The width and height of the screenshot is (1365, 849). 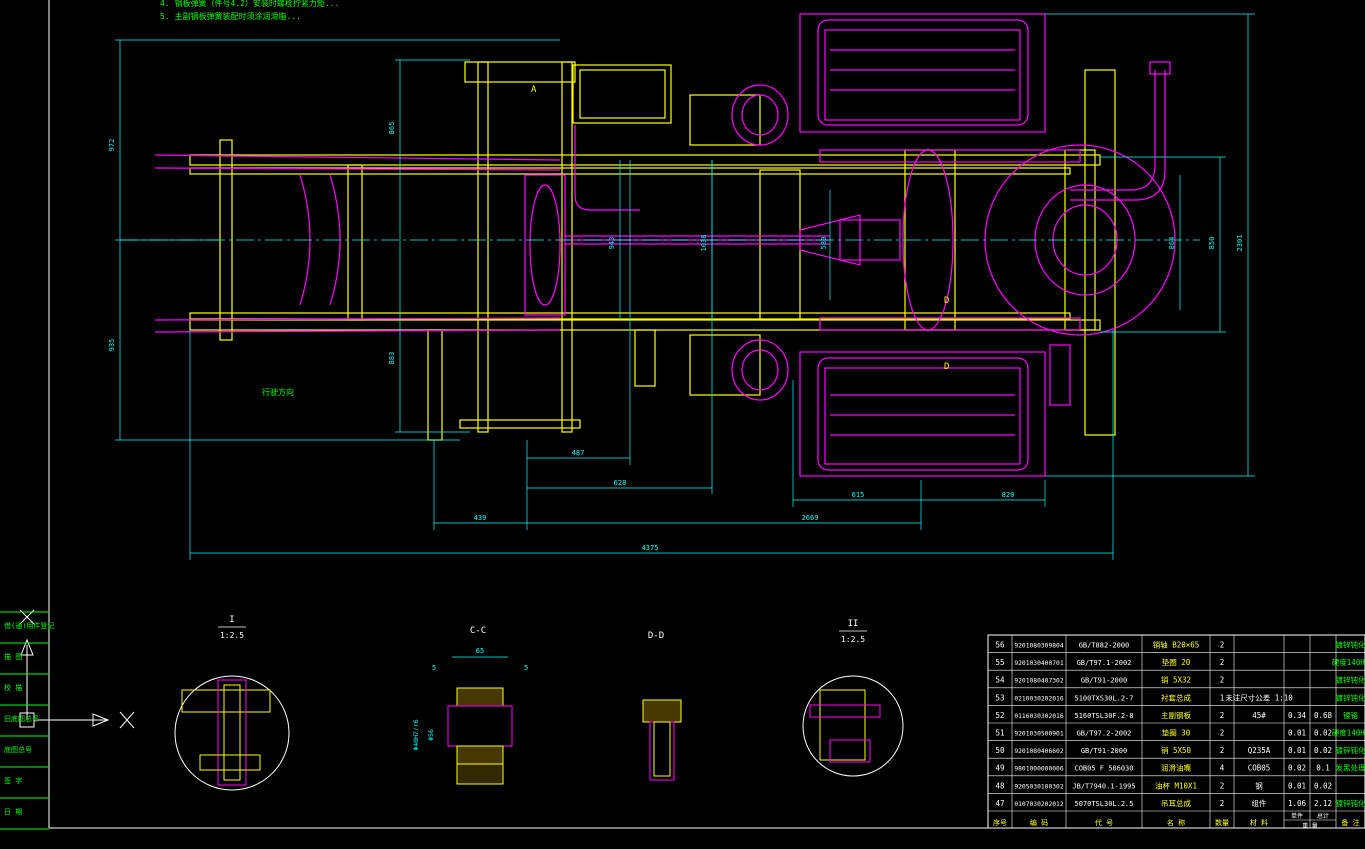 What do you see at coordinates (1038, 698) in the screenshot?
I see `bom-cell-code: 0210030202016` at bounding box center [1038, 698].